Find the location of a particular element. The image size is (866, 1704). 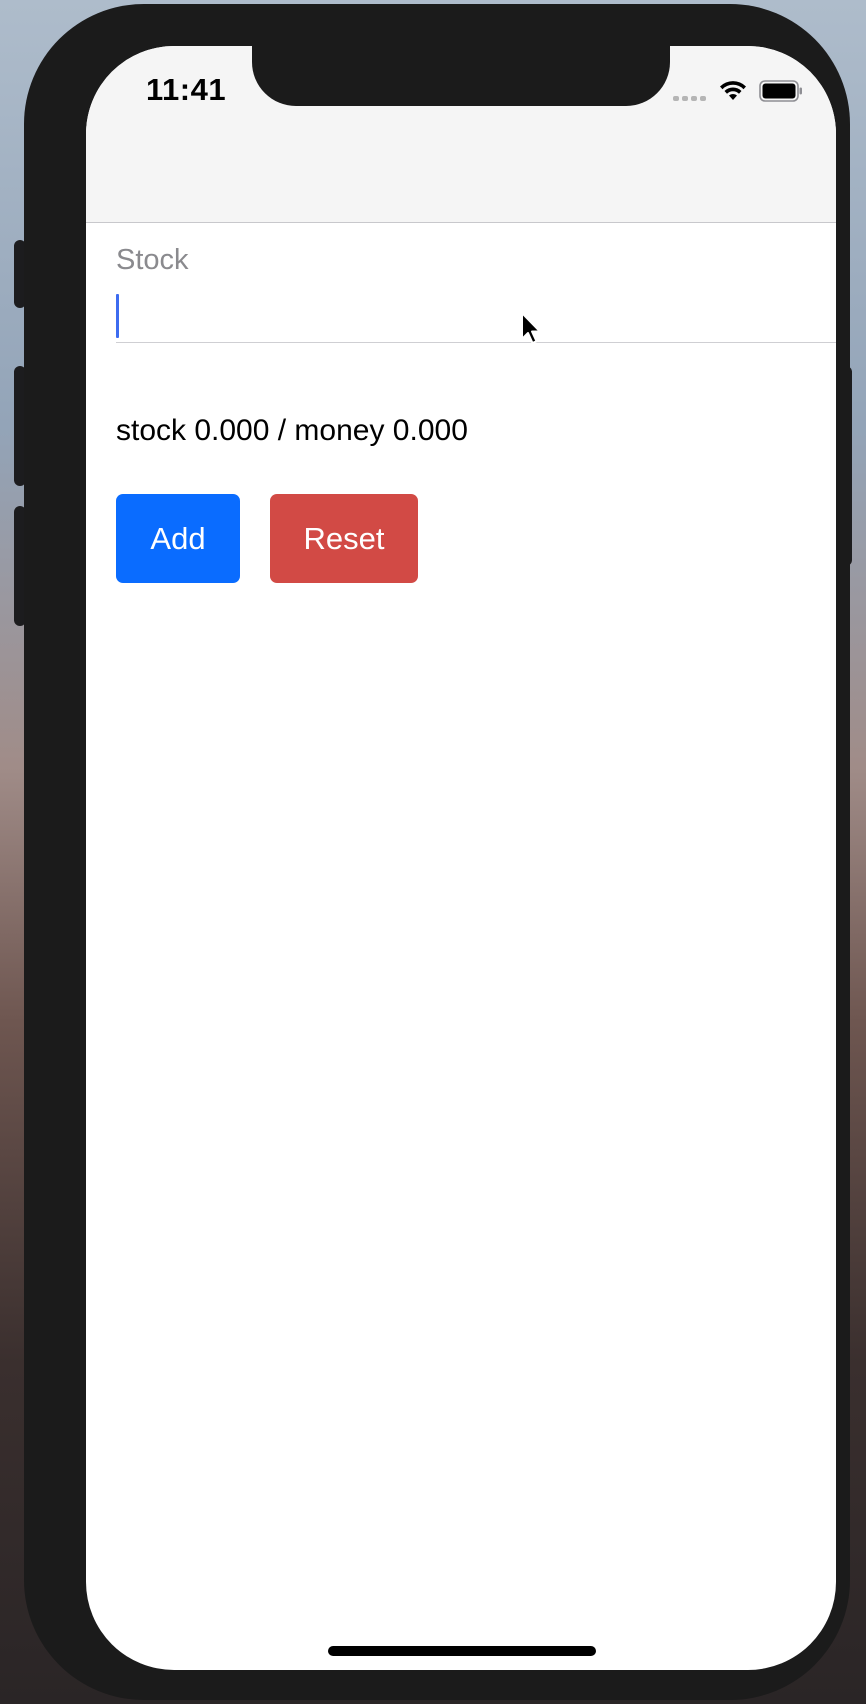

status-time: 11:41 is located at coordinates (186, 89).